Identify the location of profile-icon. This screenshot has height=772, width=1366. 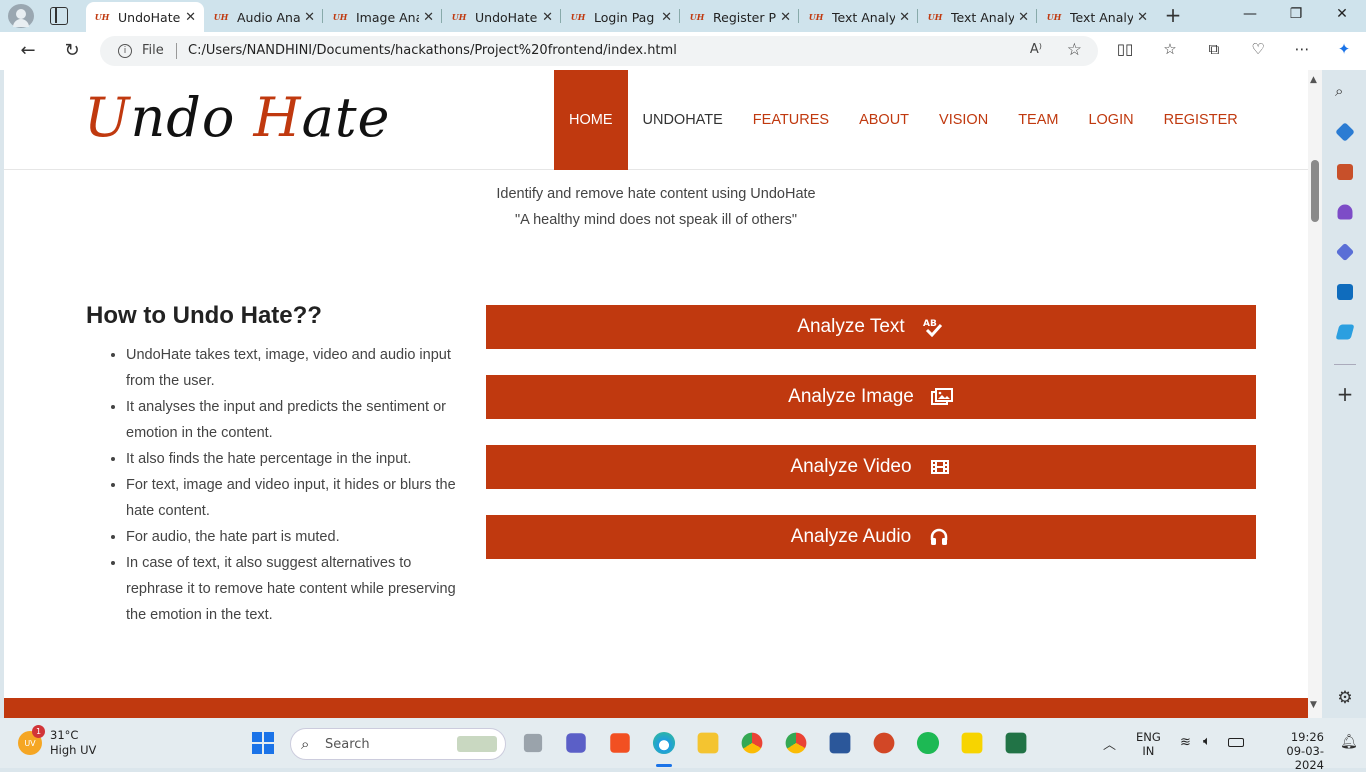
(21, 16).